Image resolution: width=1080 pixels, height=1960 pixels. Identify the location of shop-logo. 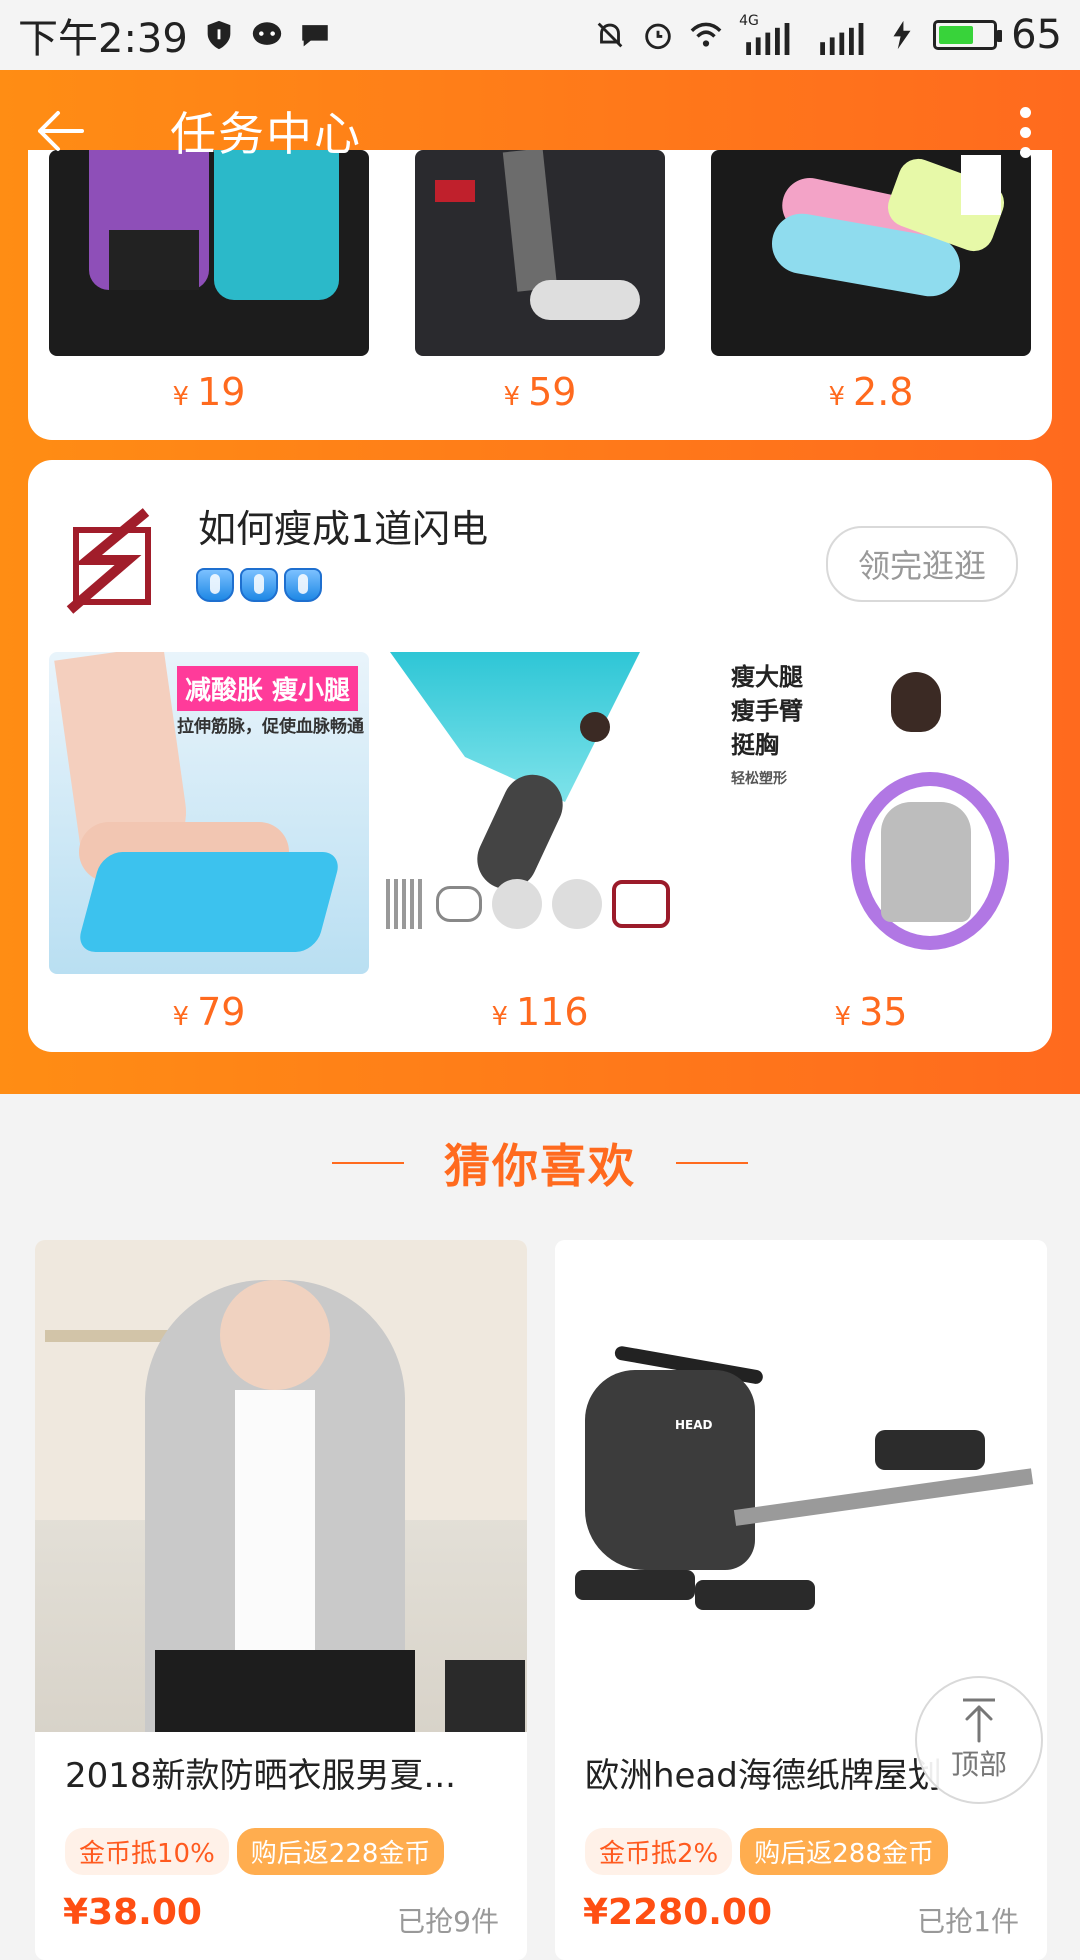
(113, 560).